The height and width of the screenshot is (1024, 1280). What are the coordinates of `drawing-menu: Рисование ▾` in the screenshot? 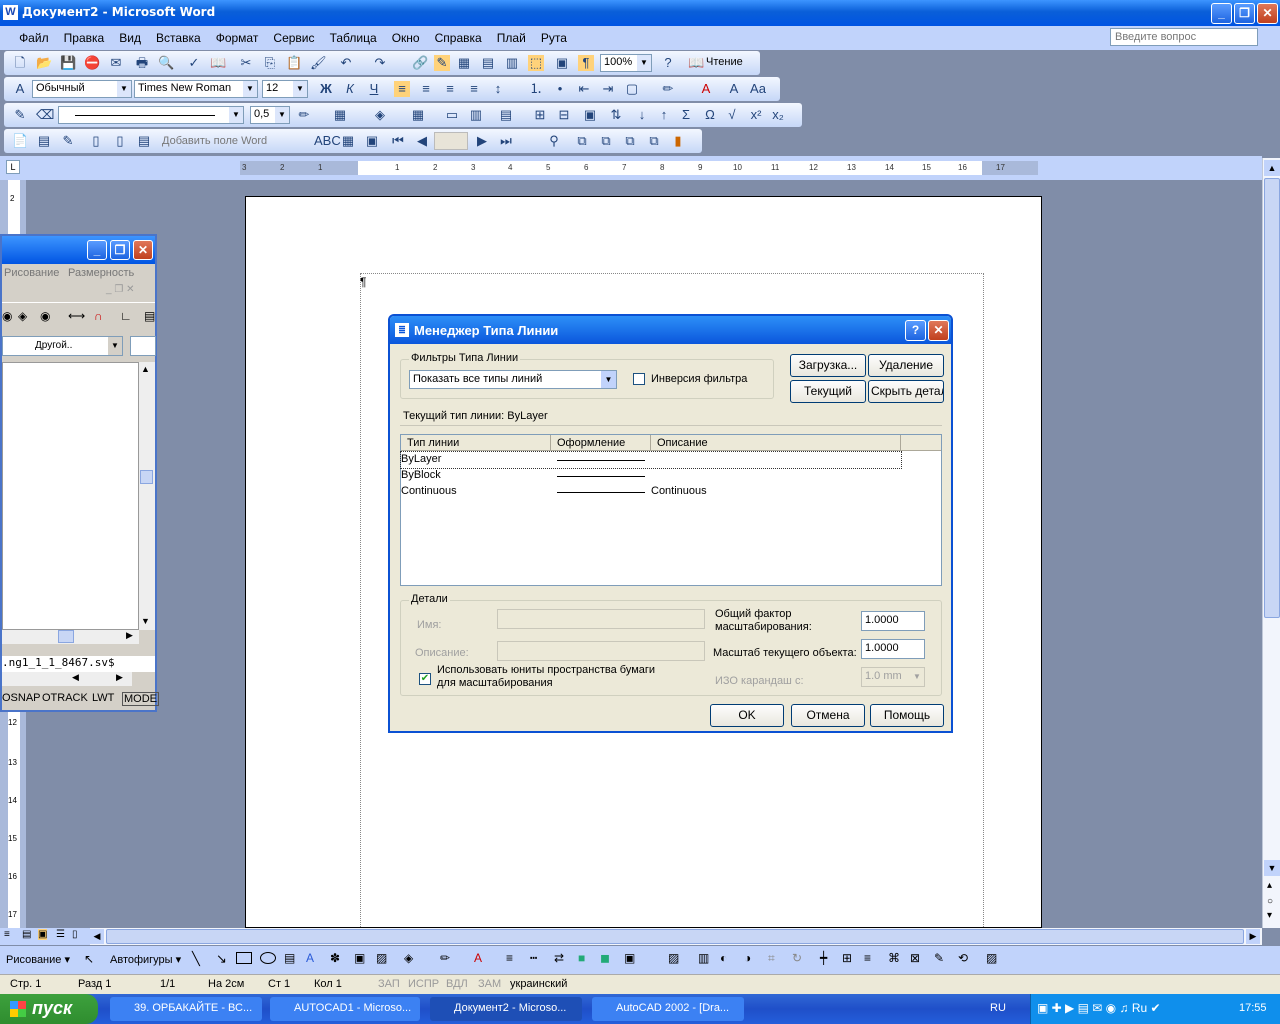 It's located at (38, 959).